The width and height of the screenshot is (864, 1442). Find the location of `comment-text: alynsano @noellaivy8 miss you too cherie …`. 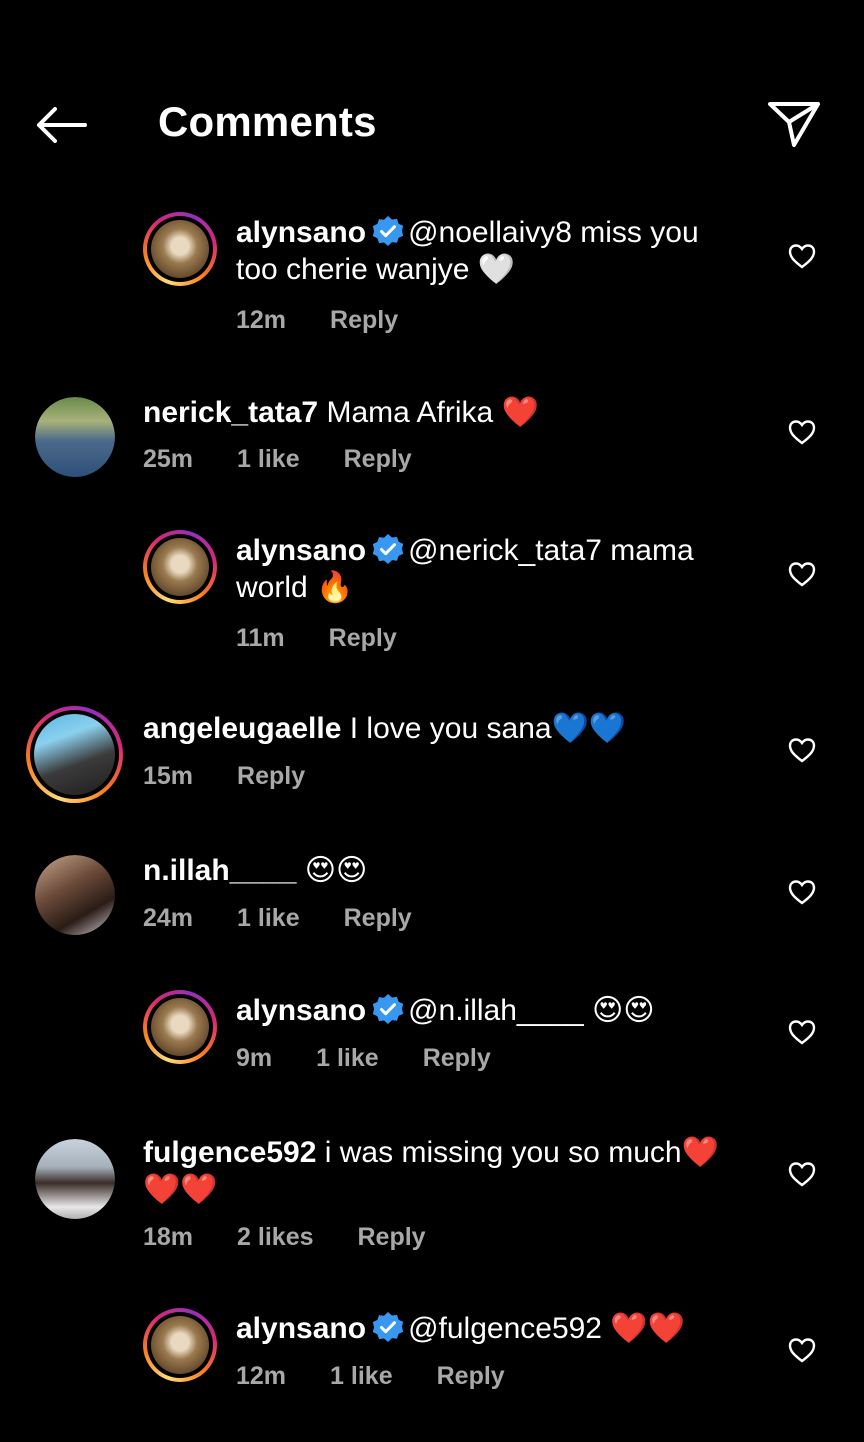

comment-text: alynsano @noellaivy8 miss you too cherie … is located at coordinates (496, 251).